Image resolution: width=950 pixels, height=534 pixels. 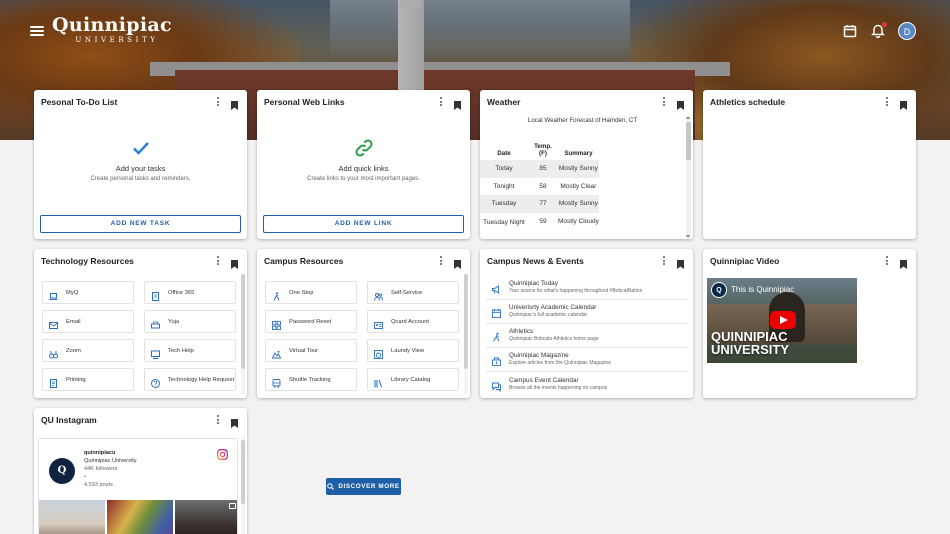 What do you see at coordinates (140, 179) in the screenshot?
I see `empty-subtitle: Create personal tasks and reminders.` at bounding box center [140, 179].